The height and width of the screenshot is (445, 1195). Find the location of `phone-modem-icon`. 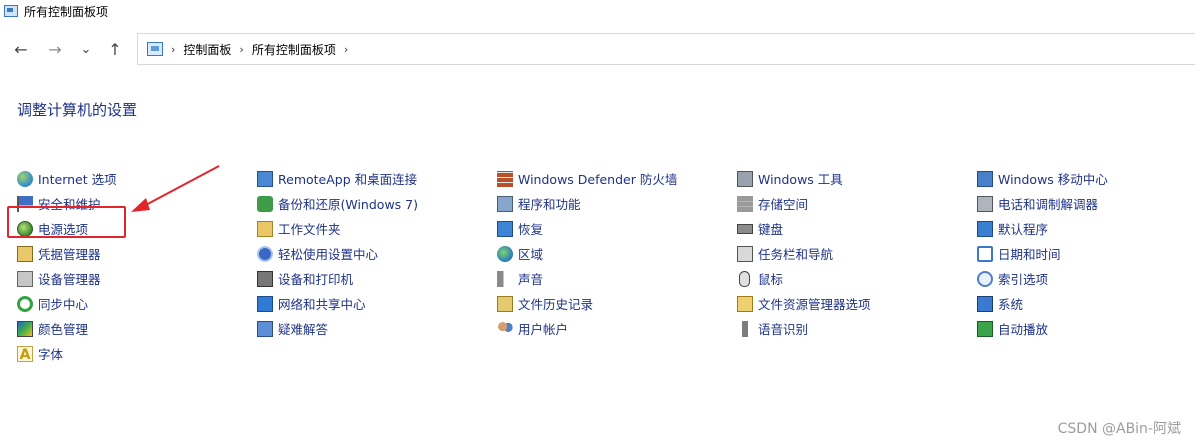

phone-modem-icon is located at coordinates (985, 203).